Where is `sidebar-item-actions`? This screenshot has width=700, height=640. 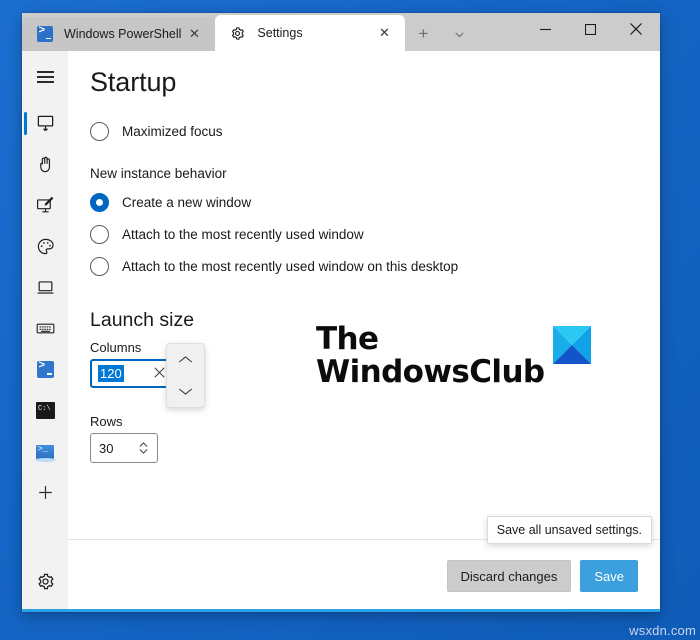
sidebar-item-actions is located at coordinates (45, 328).